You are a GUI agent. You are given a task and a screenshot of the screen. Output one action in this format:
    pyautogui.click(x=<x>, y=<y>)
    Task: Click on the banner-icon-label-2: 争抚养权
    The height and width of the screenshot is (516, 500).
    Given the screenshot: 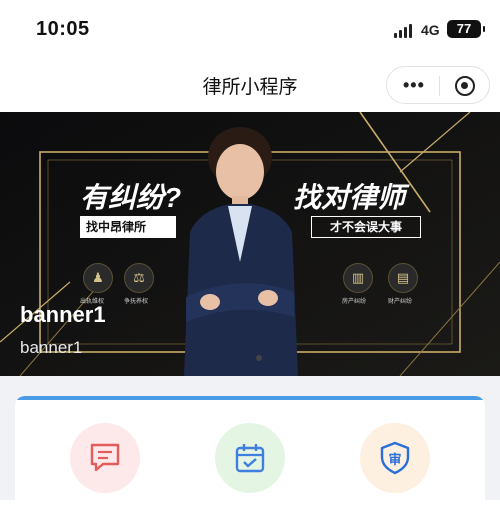 What is the action you would take?
    pyautogui.click(x=136, y=302)
    